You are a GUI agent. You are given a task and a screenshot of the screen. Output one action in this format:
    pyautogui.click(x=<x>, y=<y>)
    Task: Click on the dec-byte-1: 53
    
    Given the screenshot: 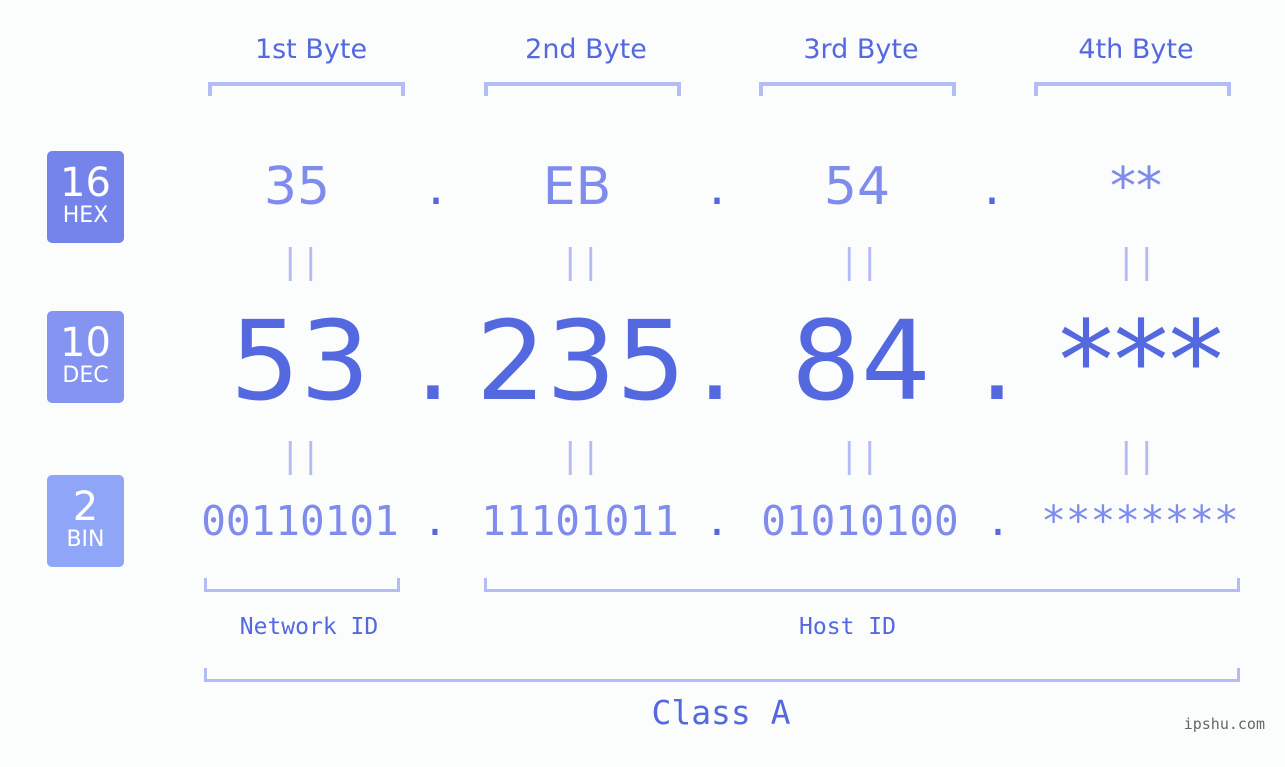 What is the action you would take?
    pyautogui.click(x=300, y=361)
    